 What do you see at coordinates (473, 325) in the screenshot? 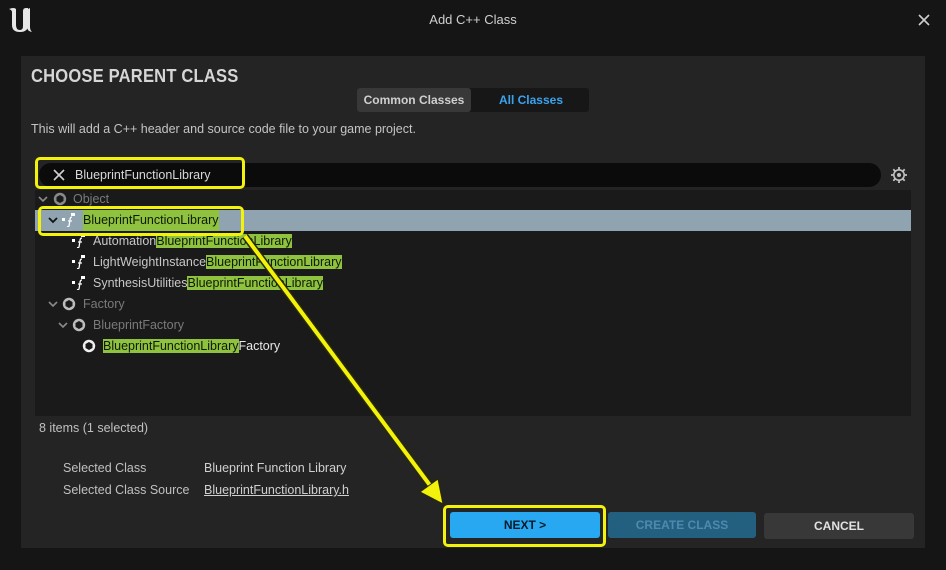
I see `tree-item-blueprint-factory: BlueprintFactory` at bounding box center [473, 325].